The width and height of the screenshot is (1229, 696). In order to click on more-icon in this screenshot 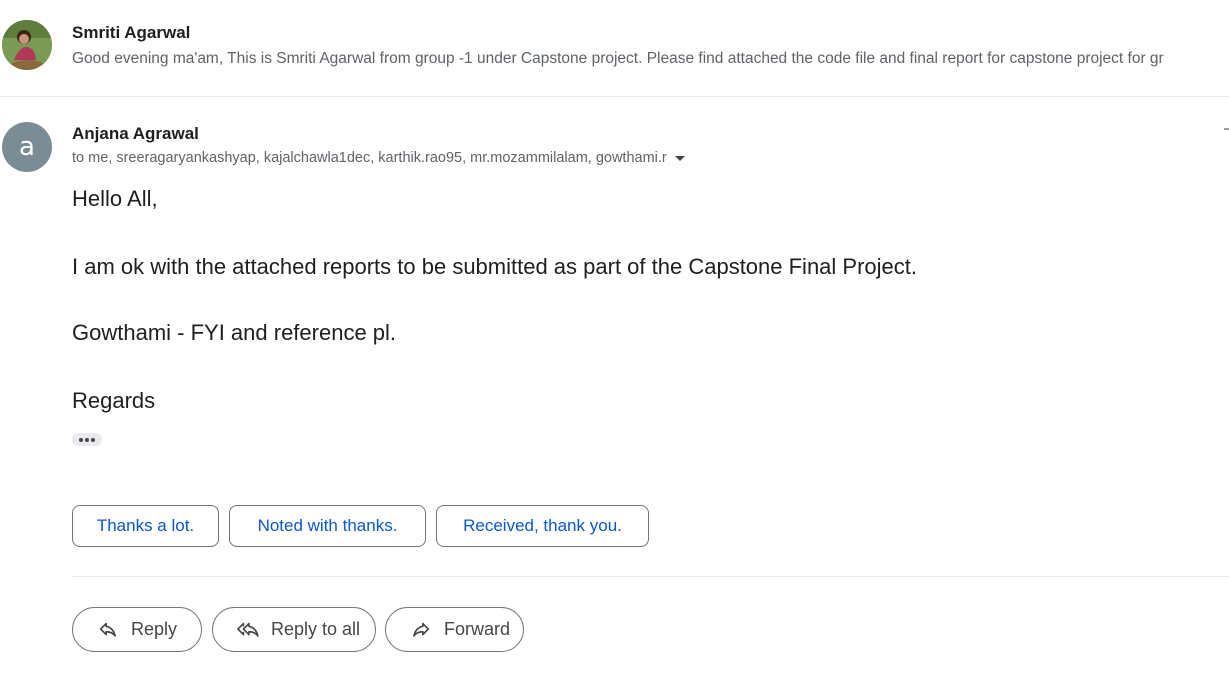, I will do `click(81, 439)`.